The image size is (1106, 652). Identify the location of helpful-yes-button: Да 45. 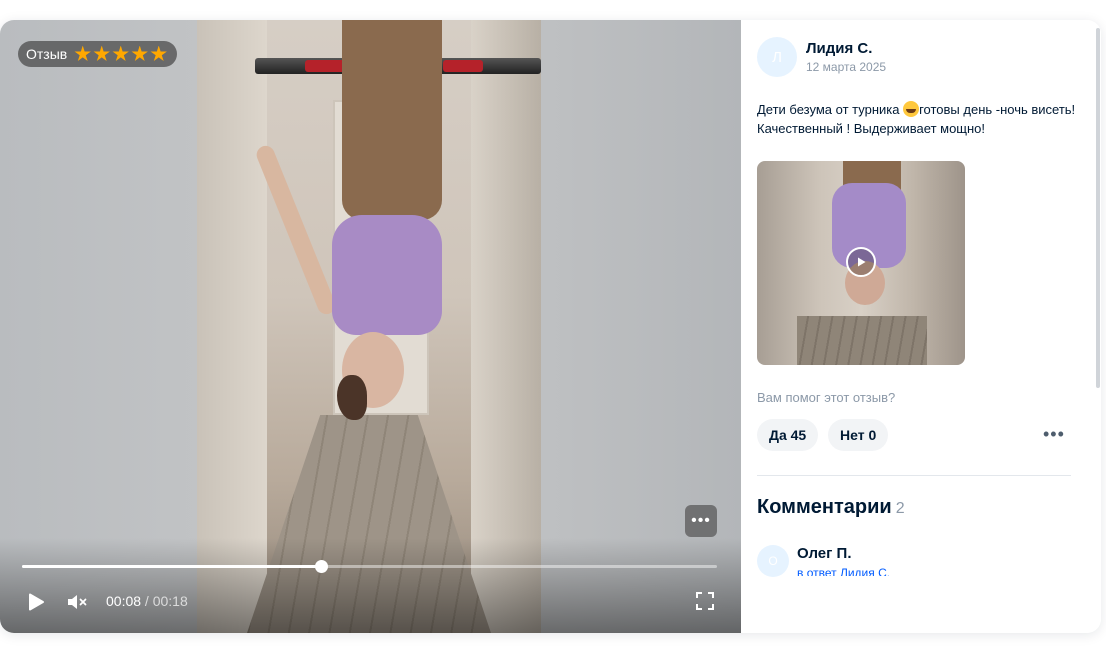
(788, 435).